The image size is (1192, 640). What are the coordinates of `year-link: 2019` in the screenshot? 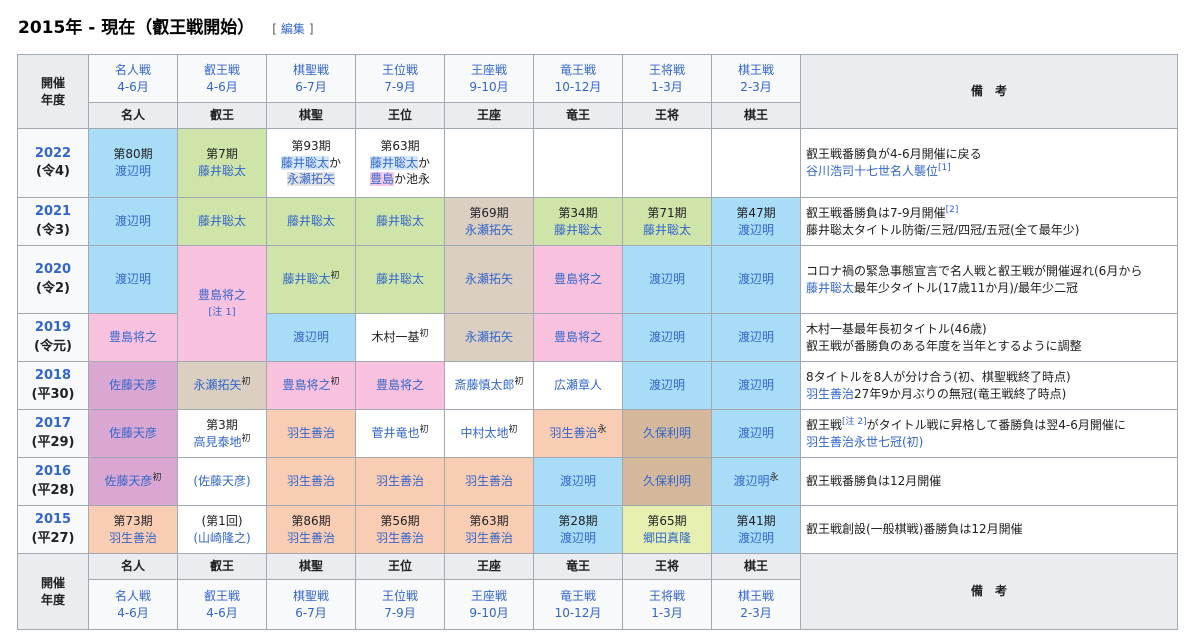 It's located at (53, 328).